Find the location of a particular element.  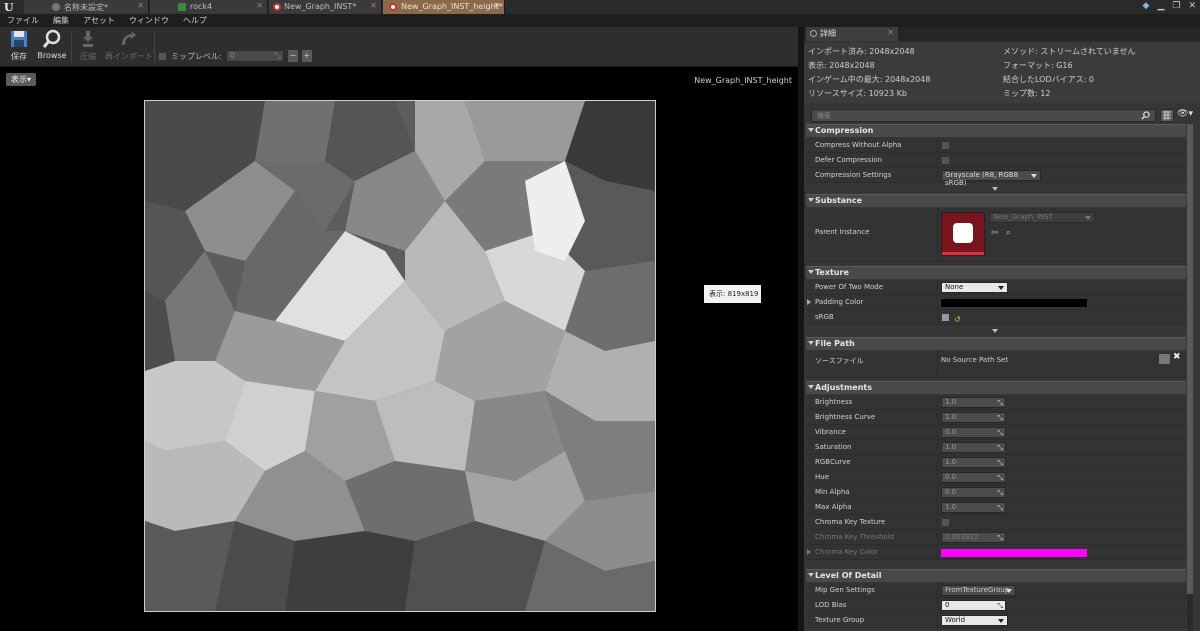

texture-group-dropdown: World is located at coordinates (974, 620).